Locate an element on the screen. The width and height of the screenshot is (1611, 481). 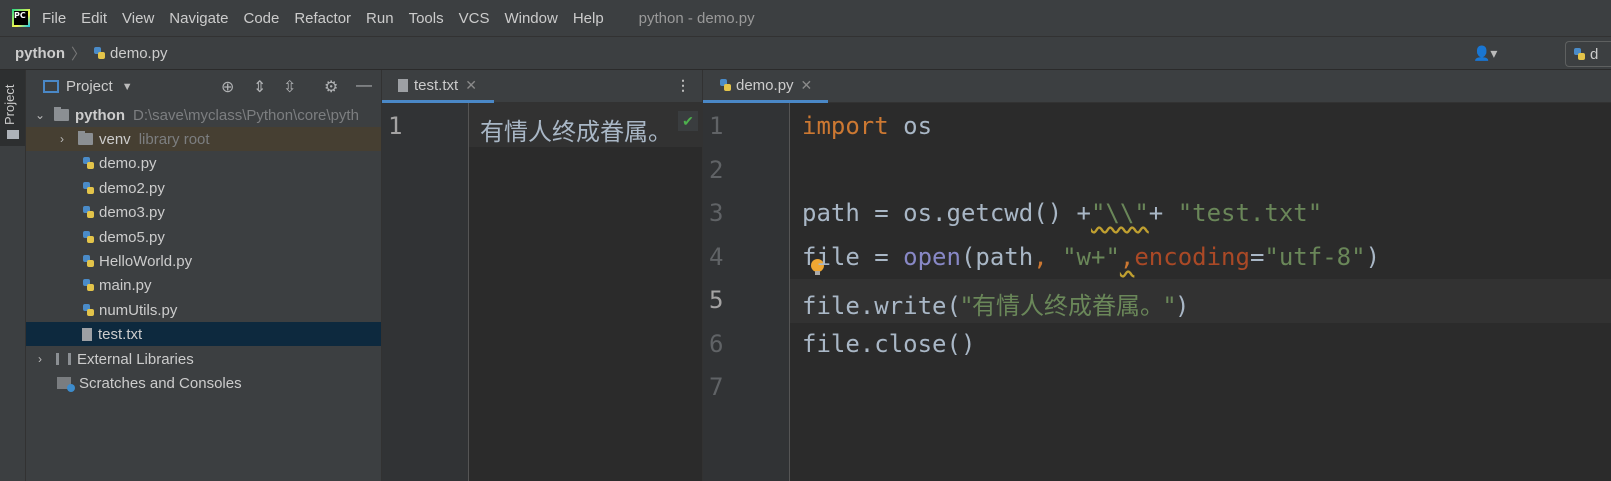
menu-refactor: Refactor is located at coordinates (322, 18).